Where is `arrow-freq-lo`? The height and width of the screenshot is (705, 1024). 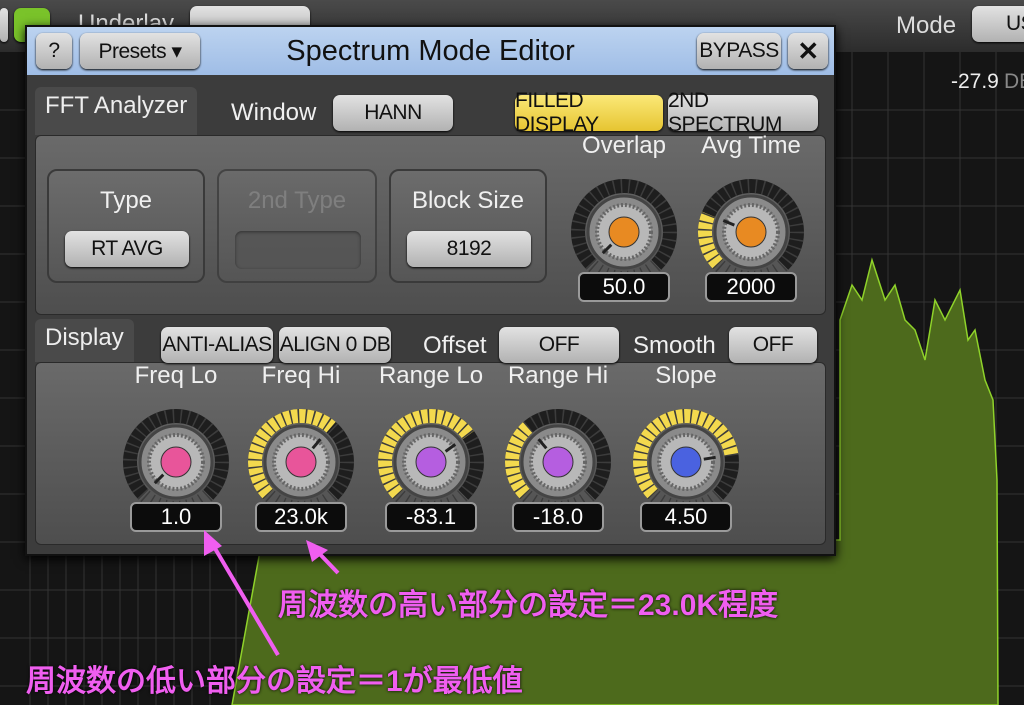
arrow-freq-lo is located at coordinates (244, 597).